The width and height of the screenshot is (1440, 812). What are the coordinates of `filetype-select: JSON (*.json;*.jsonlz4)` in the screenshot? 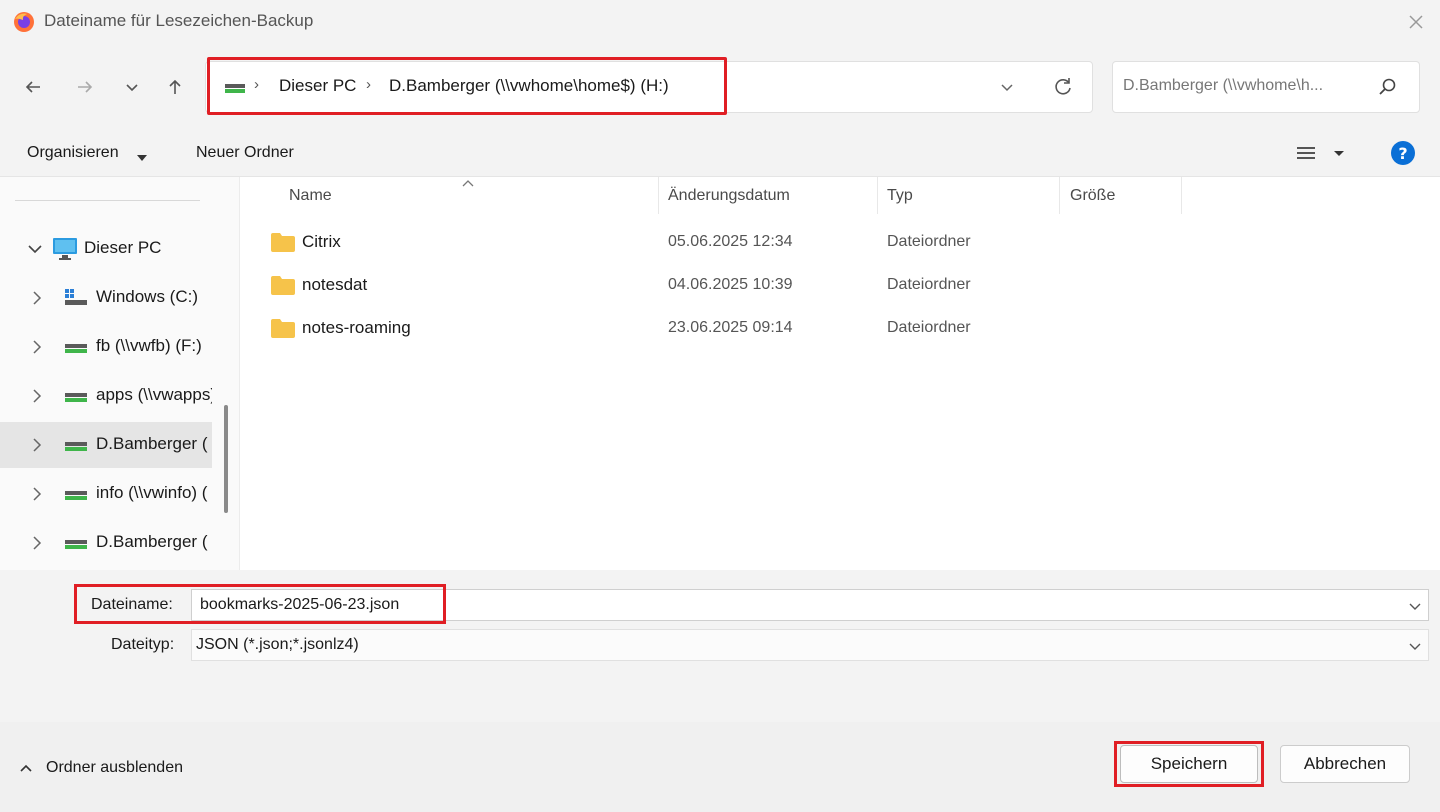 It's located at (810, 645).